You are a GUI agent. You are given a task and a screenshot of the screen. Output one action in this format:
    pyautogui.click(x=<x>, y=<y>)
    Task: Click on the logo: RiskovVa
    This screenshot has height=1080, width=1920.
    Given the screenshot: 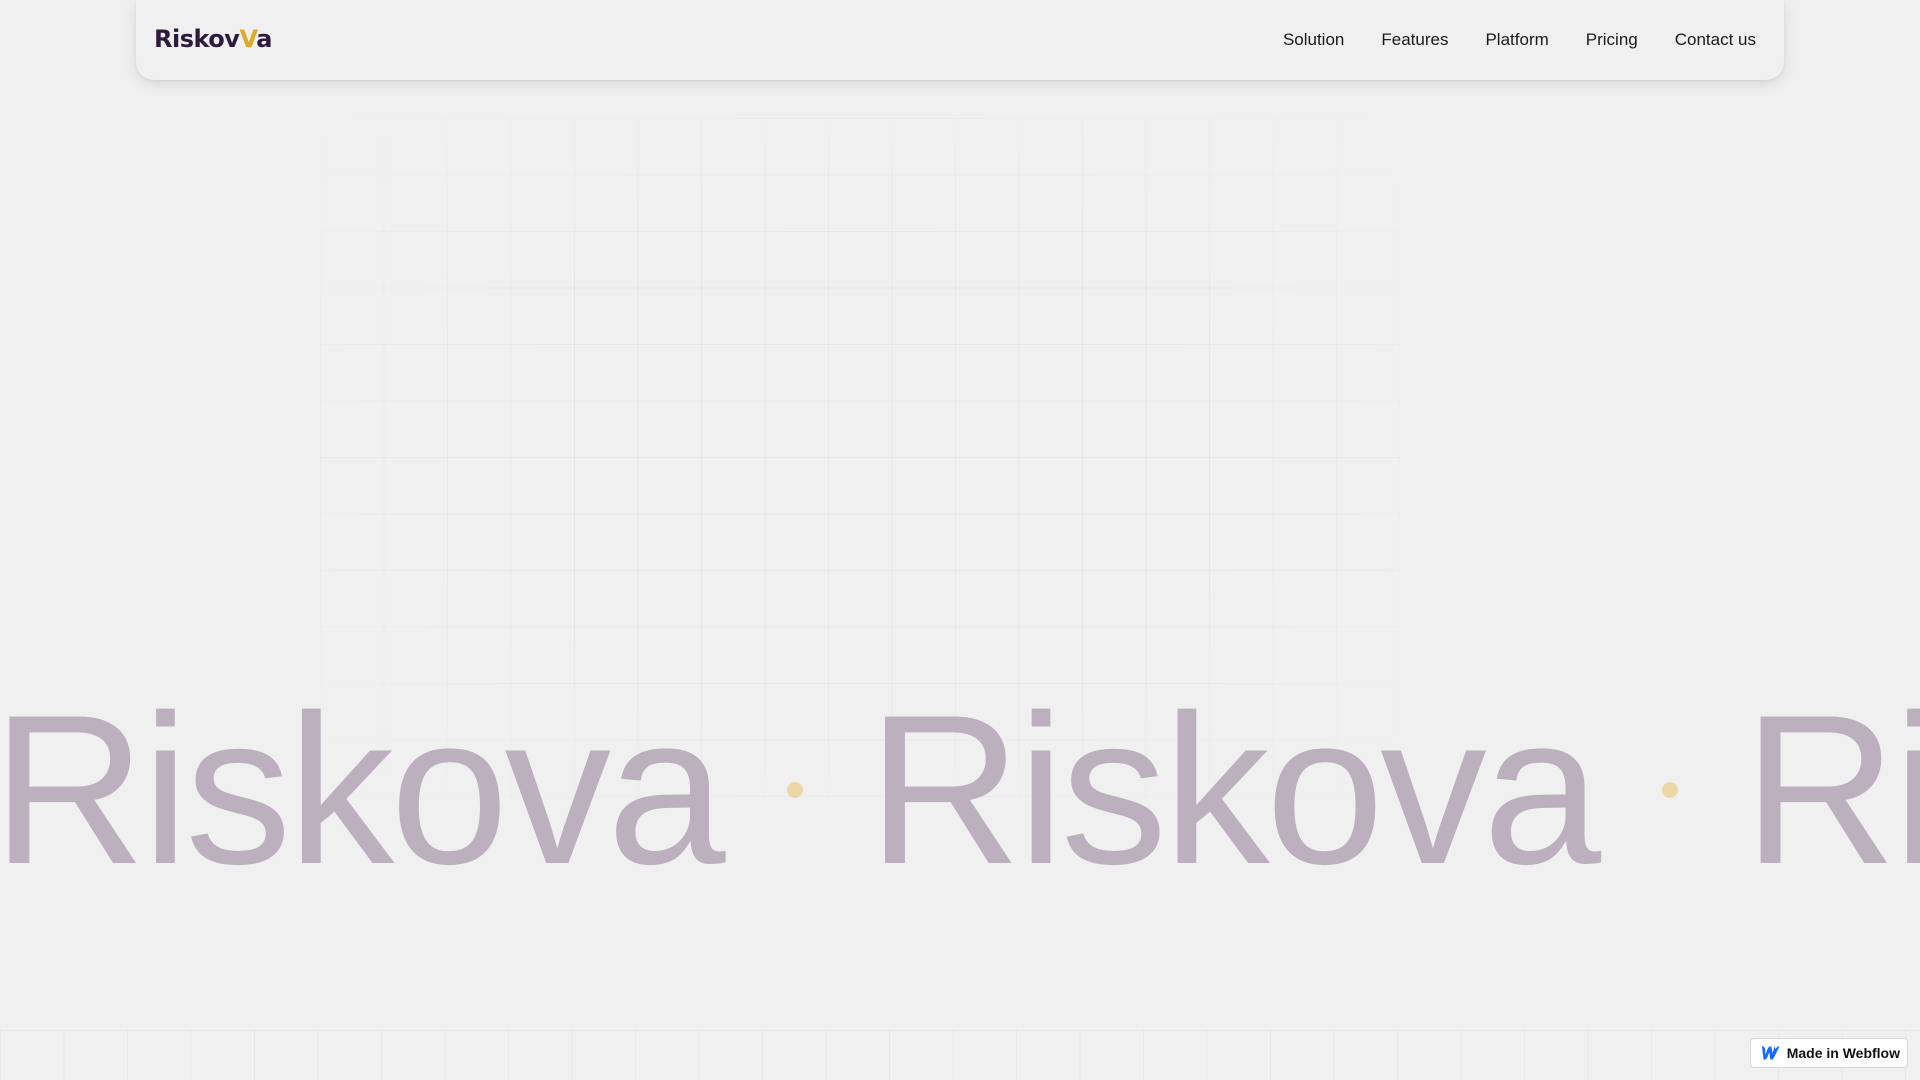 What is the action you would take?
    pyautogui.click(x=213, y=39)
    